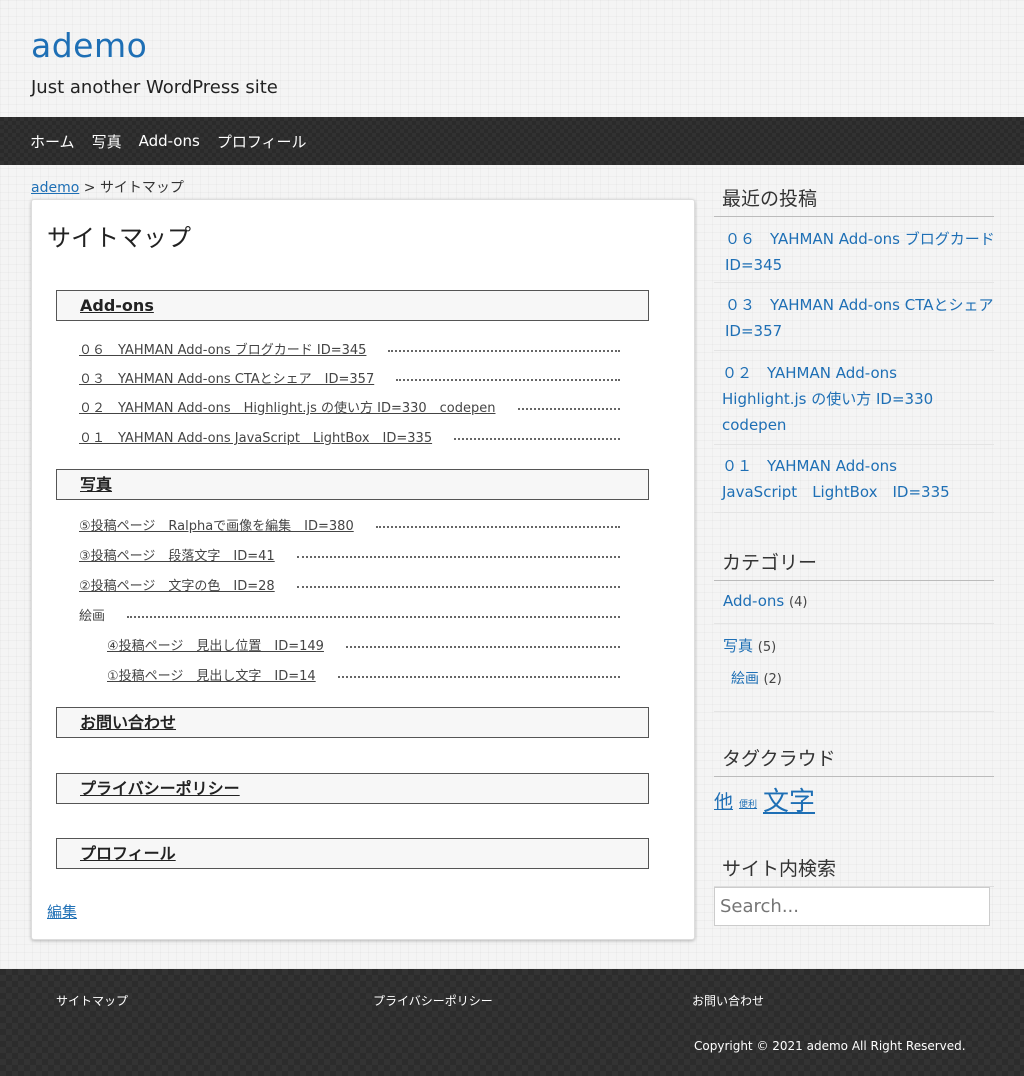 The height and width of the screenshot is (1076, 1024). I want to click on sitemap-item-link: ０６ YAHMAN Add-ons ブログカード ID=345, so click(222, 348).